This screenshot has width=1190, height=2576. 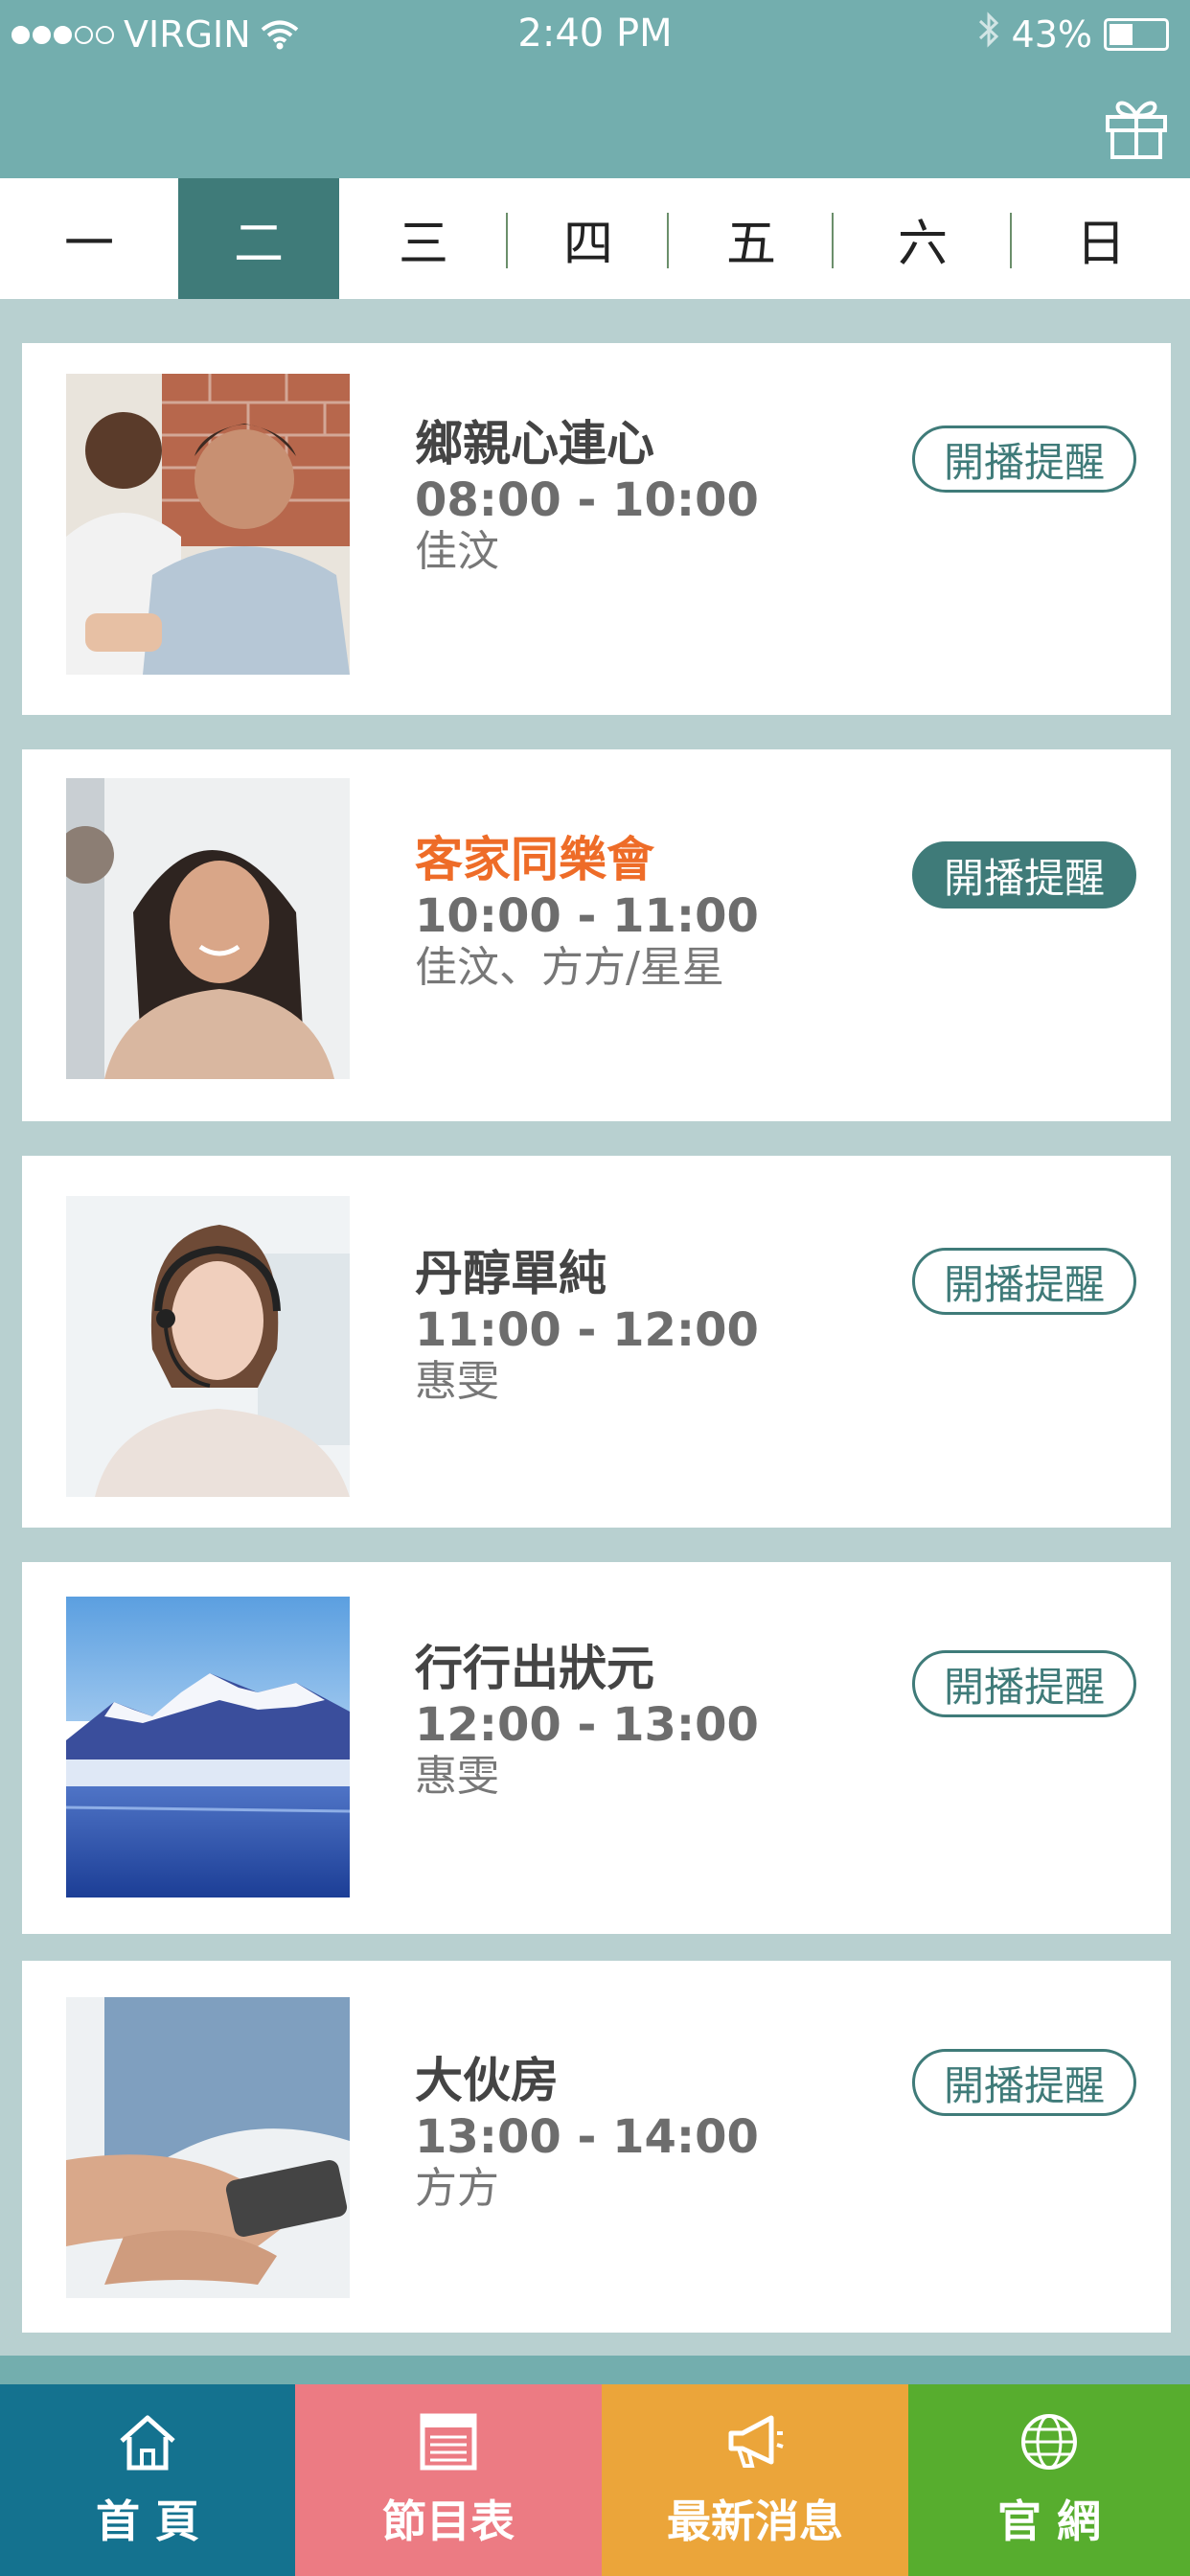 I want to click on bluetooth-icon, so click(x=988, y=34).